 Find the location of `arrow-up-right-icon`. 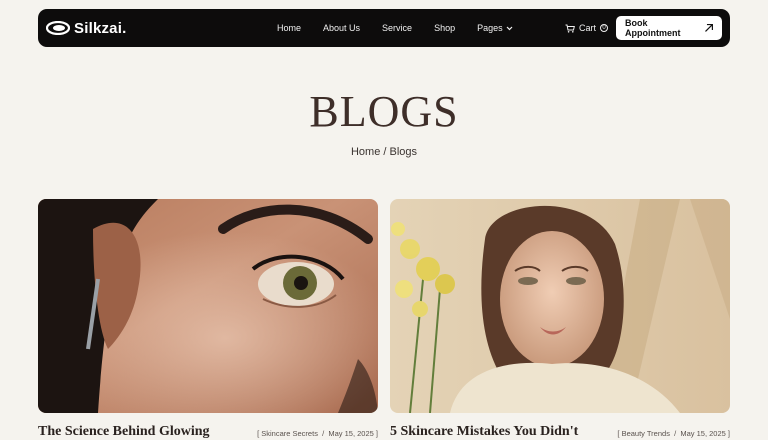

arrow-up-right-icon is located at coordinates (709, 27).